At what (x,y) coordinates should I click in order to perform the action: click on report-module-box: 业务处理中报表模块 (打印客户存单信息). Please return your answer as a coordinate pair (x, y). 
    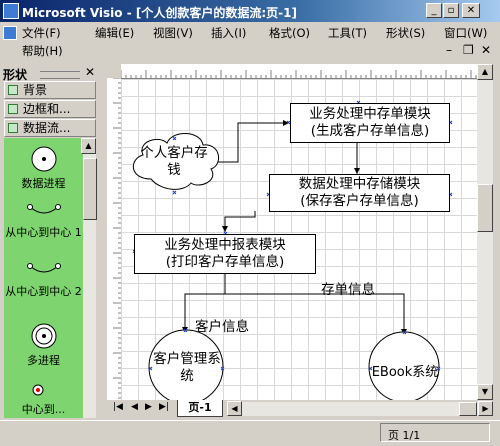
    Looking at the image, I should click on (225, 254).